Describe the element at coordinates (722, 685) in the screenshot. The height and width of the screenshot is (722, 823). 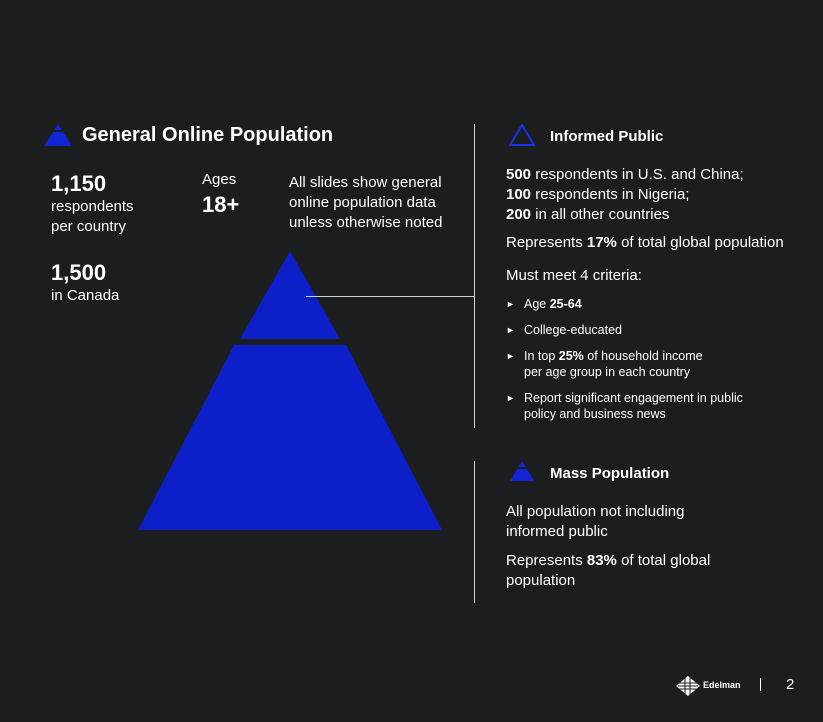
I see `brand-name: Edelman` at that location.